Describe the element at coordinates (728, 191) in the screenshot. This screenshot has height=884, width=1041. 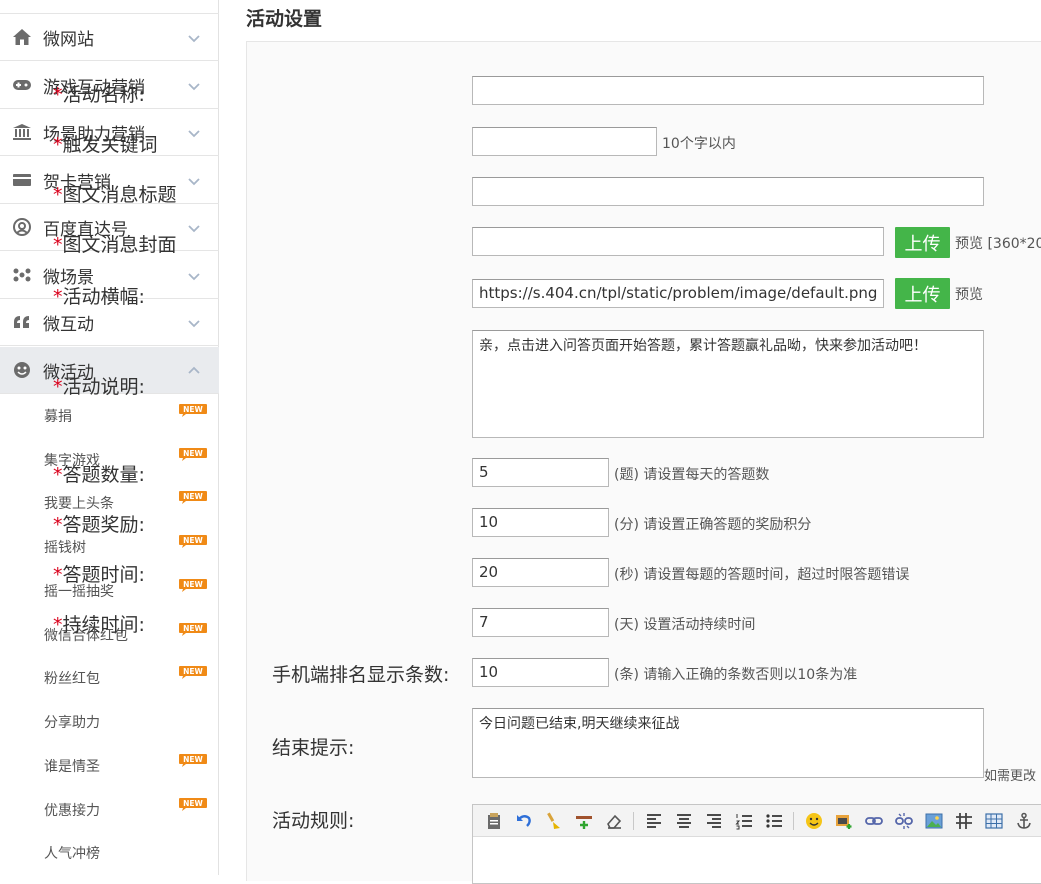
I see `news-title-input` at that location.